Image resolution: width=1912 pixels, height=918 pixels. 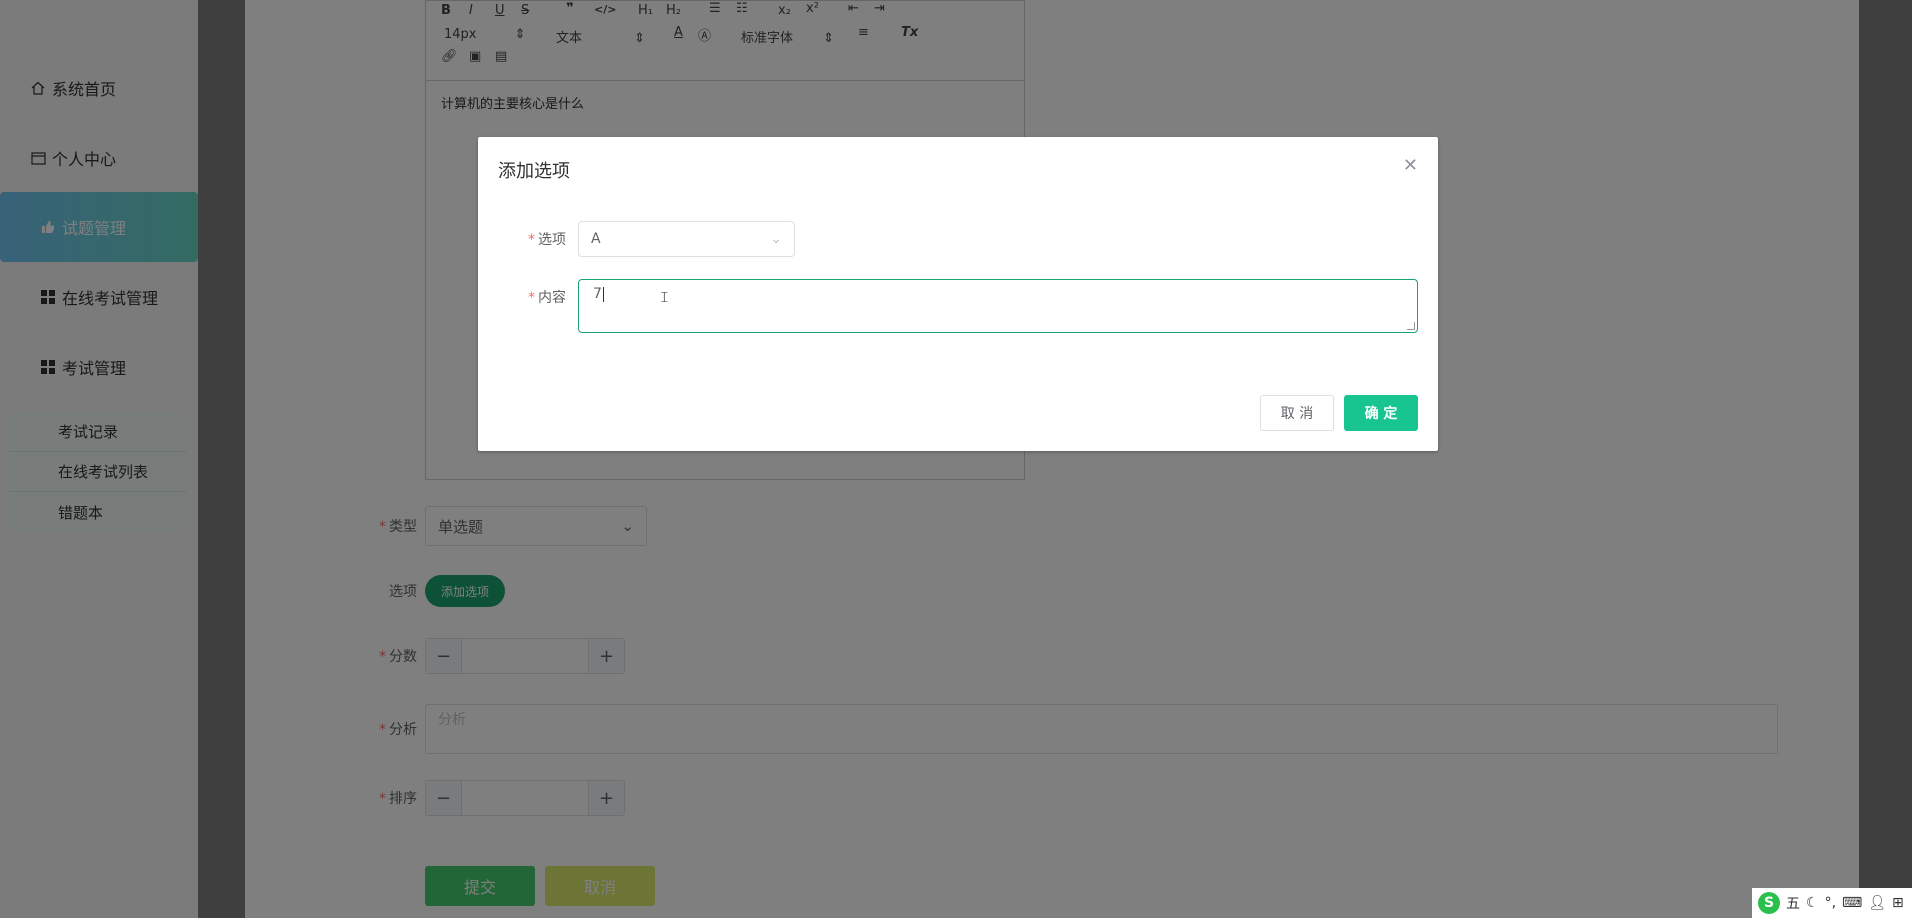 What do you see at coordinates (1411, 326) in the screenshot?
I see `resize-handle` at bounding box center [1411, 326].